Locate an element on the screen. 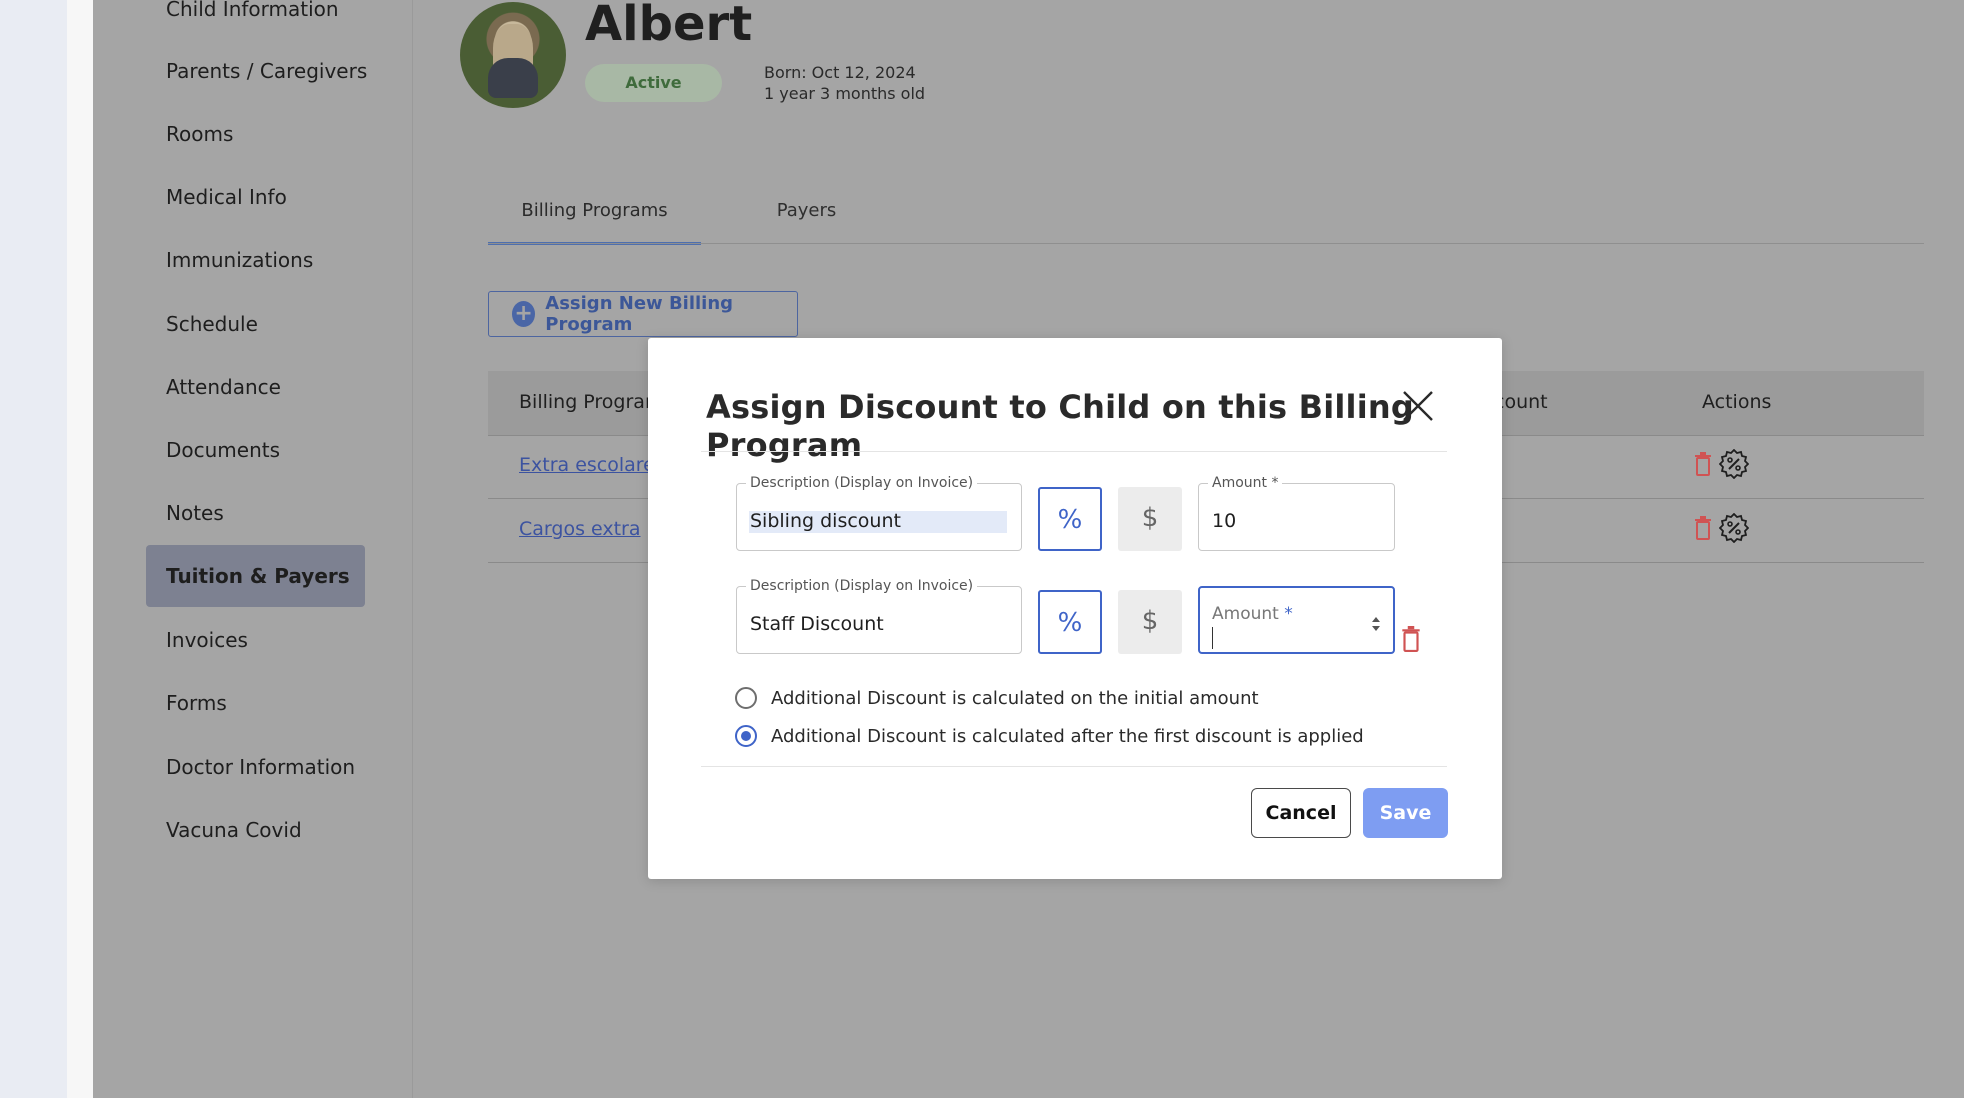  modal-footer-divider is located at coordinates (1074, 766).